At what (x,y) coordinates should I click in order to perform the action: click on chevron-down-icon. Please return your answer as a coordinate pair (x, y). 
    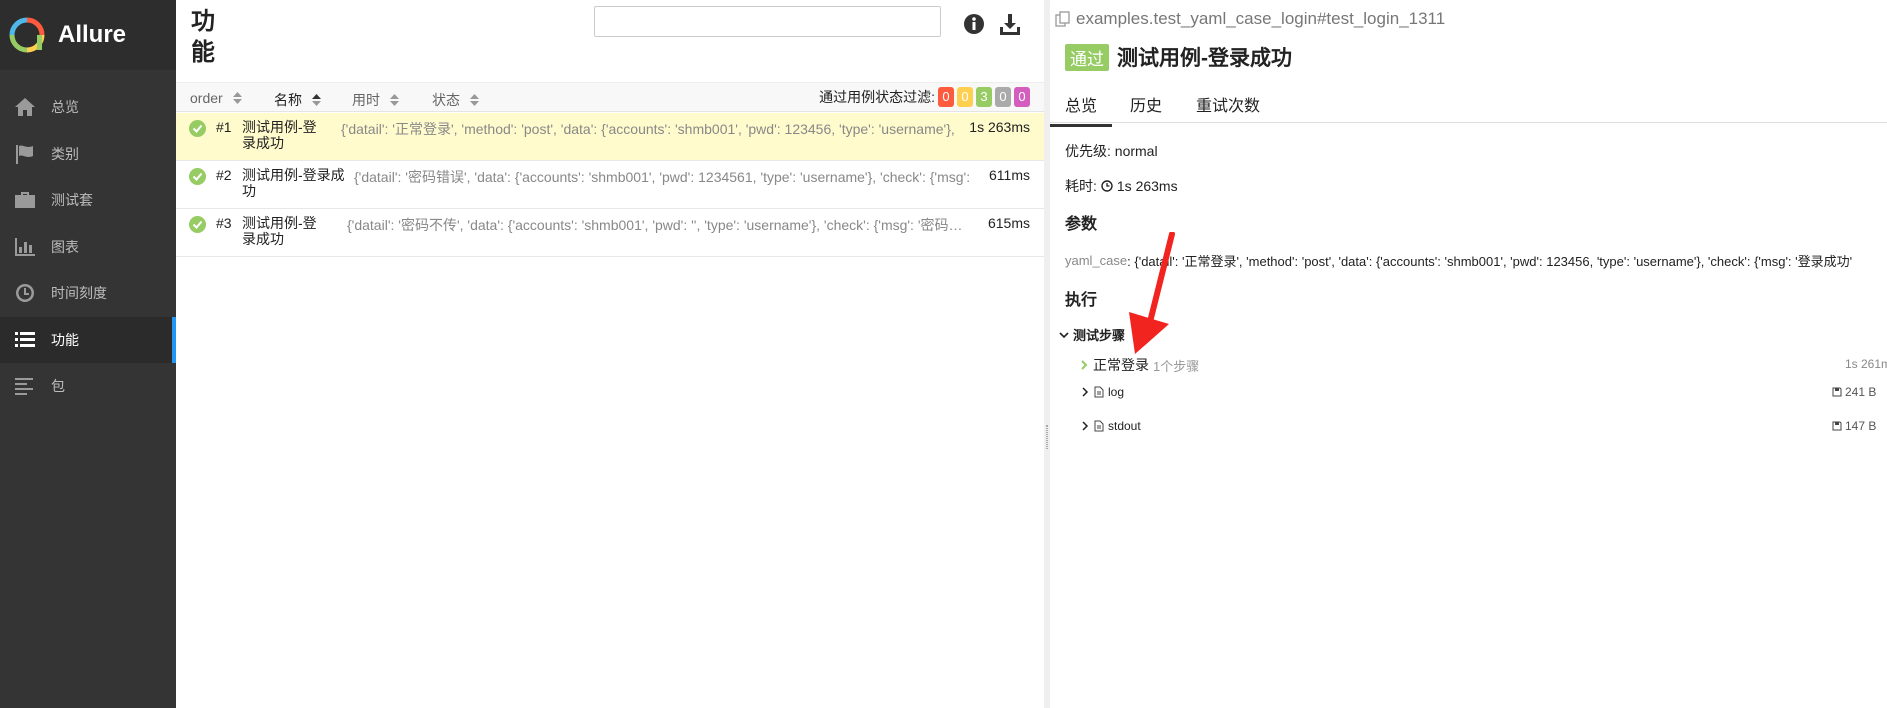
    Looking at the image, I should click on (1064, 334).